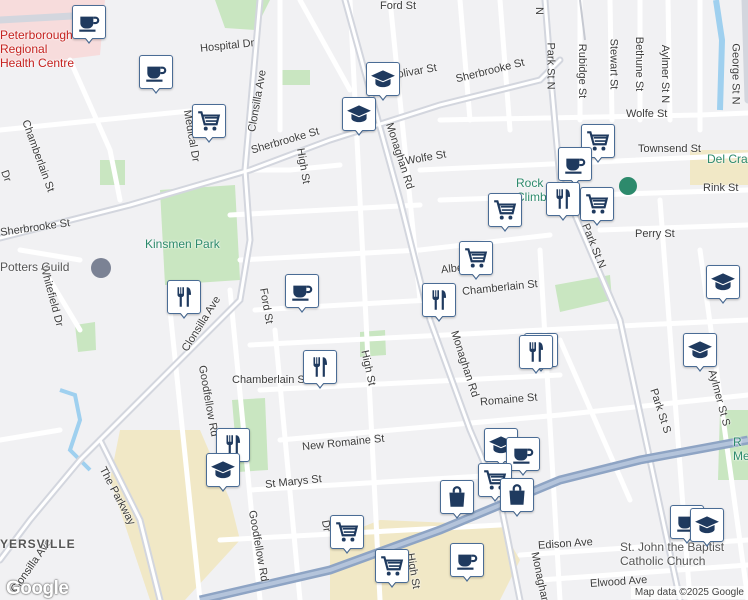 This screenshot has width=748, height=600. What do you see at coordinates (182, 244) in the screenshot?
I see `park-label: Kinsmen Park` at bounding box center [182, 244].